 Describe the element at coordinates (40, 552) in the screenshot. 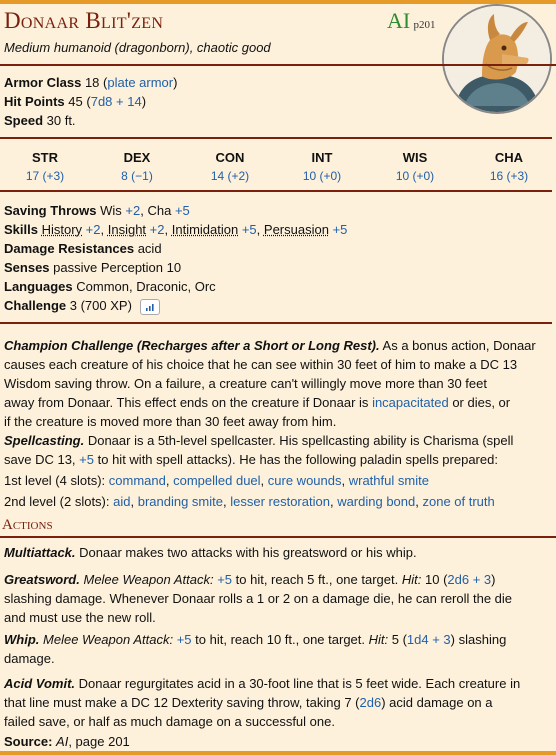

I see `action-title: Multiattack.` at that location.